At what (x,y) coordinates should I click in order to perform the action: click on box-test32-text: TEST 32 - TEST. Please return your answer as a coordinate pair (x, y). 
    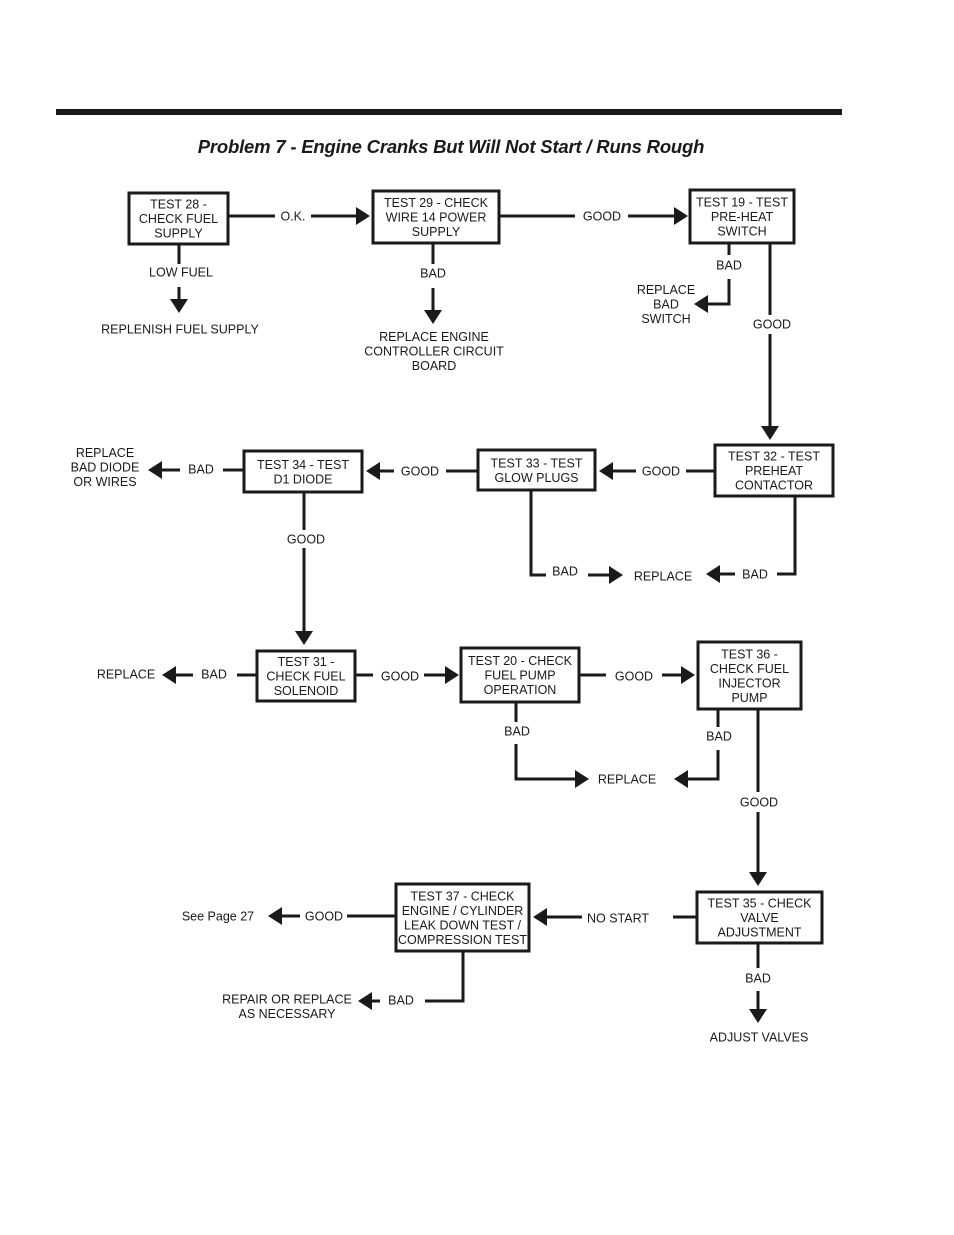
    Looking at the image, I should click on (774, 457).